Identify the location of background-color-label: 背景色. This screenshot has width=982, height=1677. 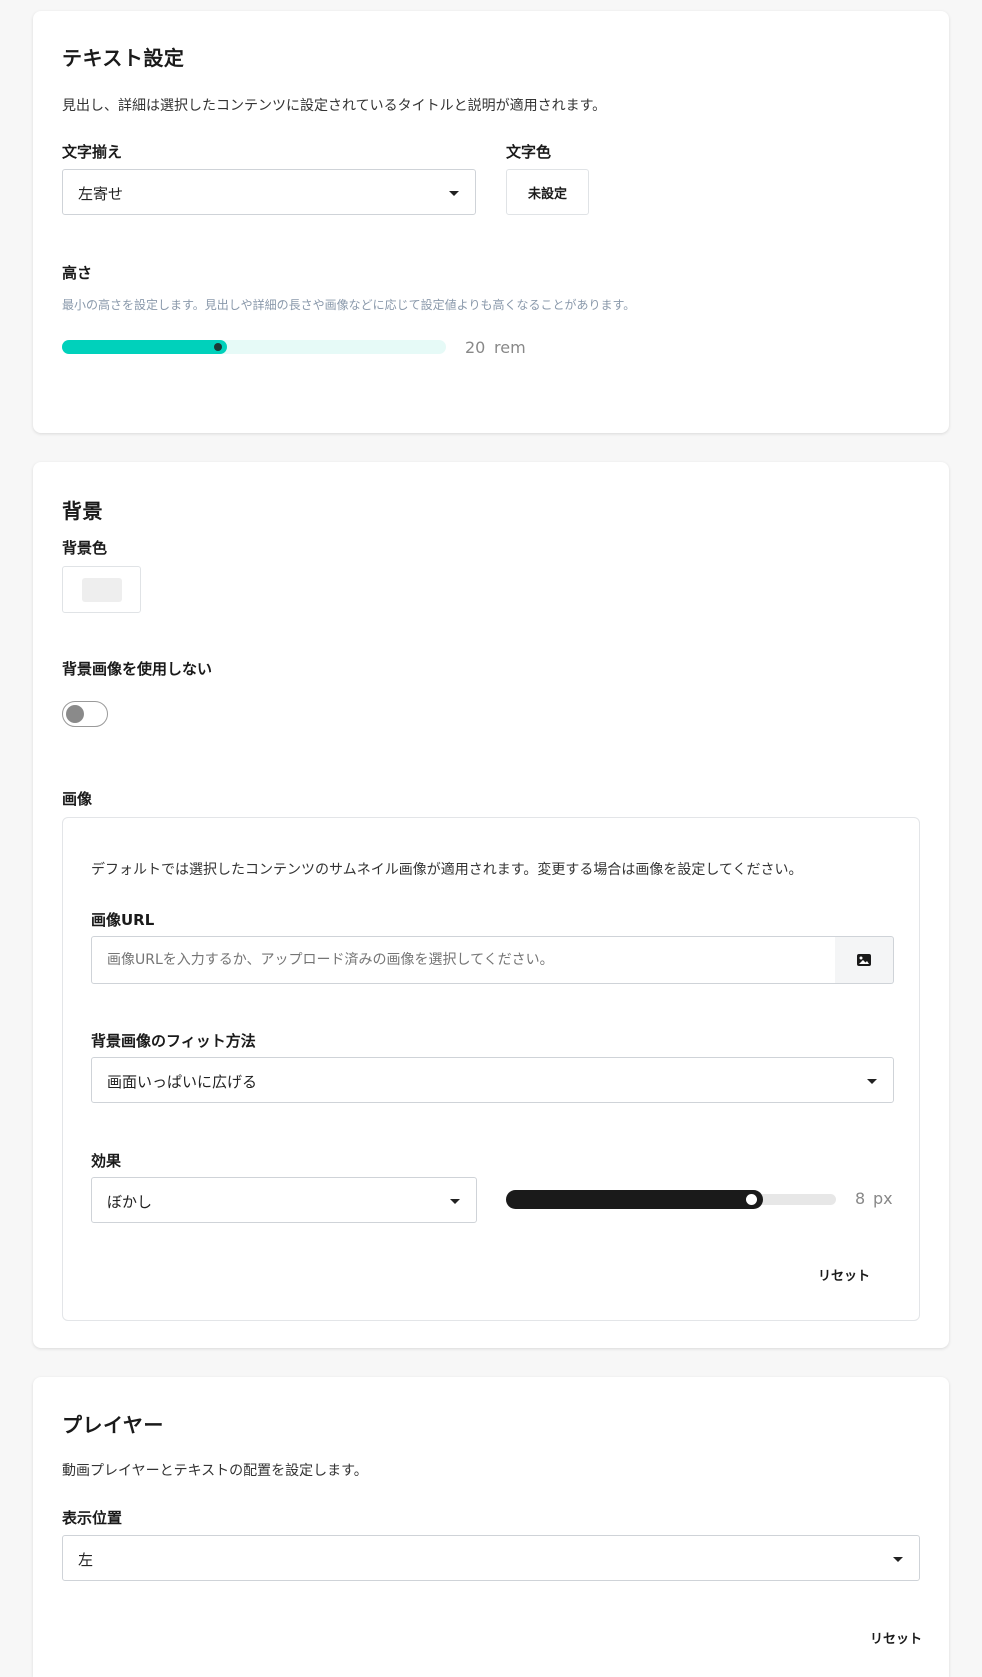
(85, 548).